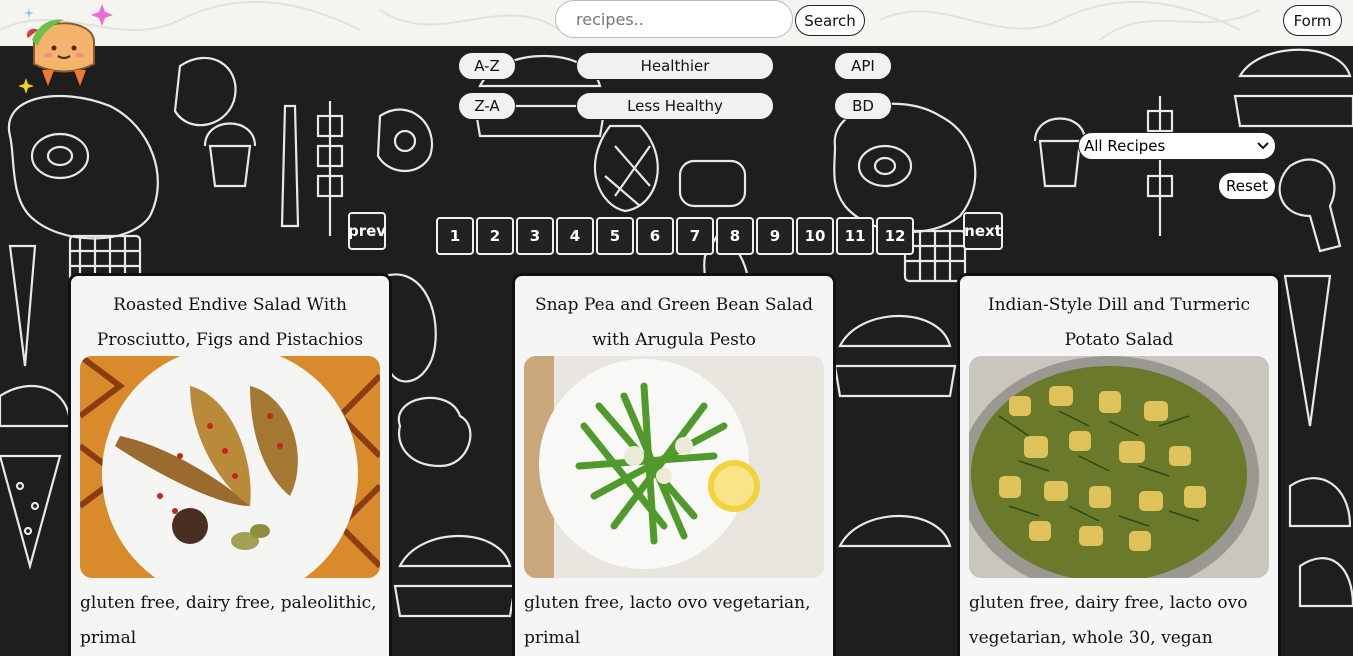 This screenshot has height=656, width=1353. I want to click on page-button: 8, so click(735, 236).